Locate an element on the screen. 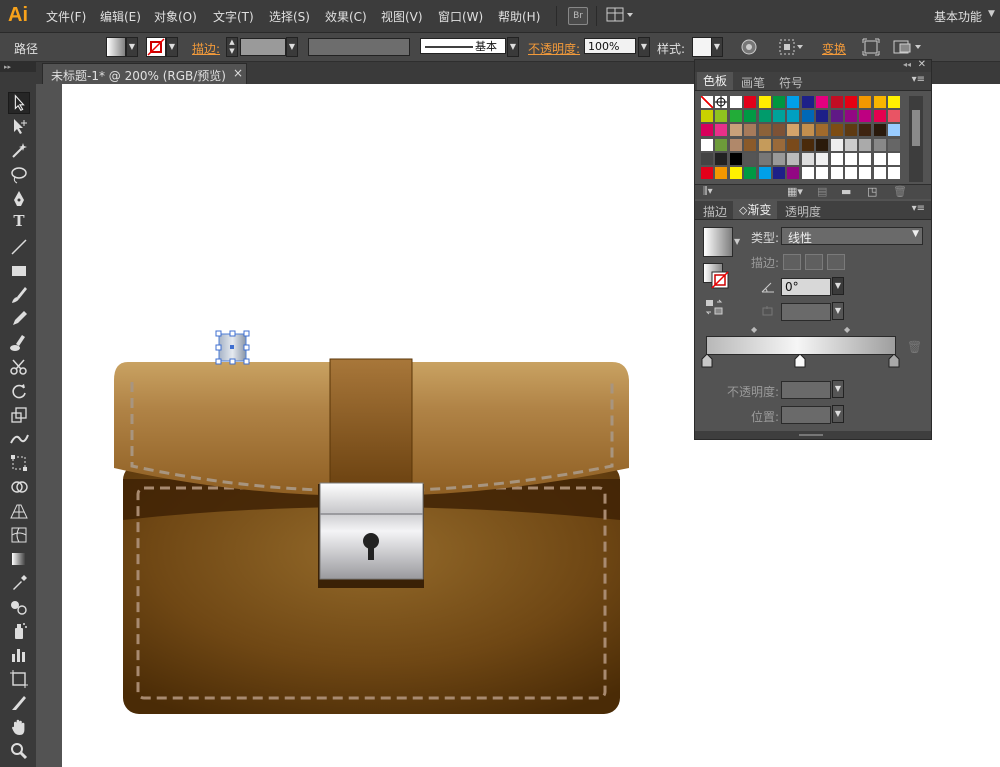  gradient-stop-left is located at coordinates (707, 361).